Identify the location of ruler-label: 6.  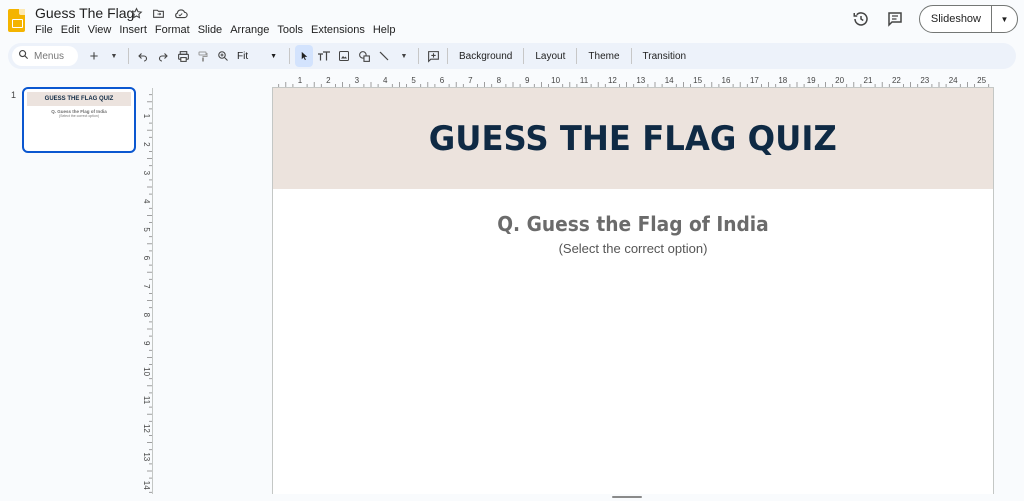
(146, 258).